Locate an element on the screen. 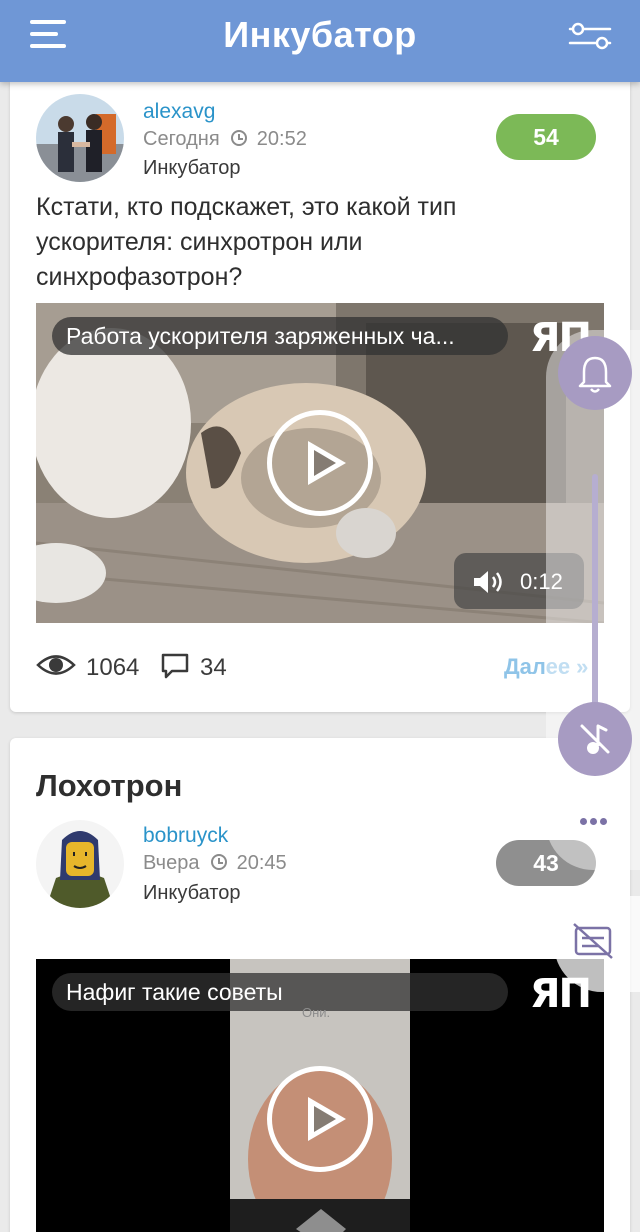 Image resolution: width=640 pixels, height=1232 pixels. author-name: alexavg is located at coordinates (179, 112).